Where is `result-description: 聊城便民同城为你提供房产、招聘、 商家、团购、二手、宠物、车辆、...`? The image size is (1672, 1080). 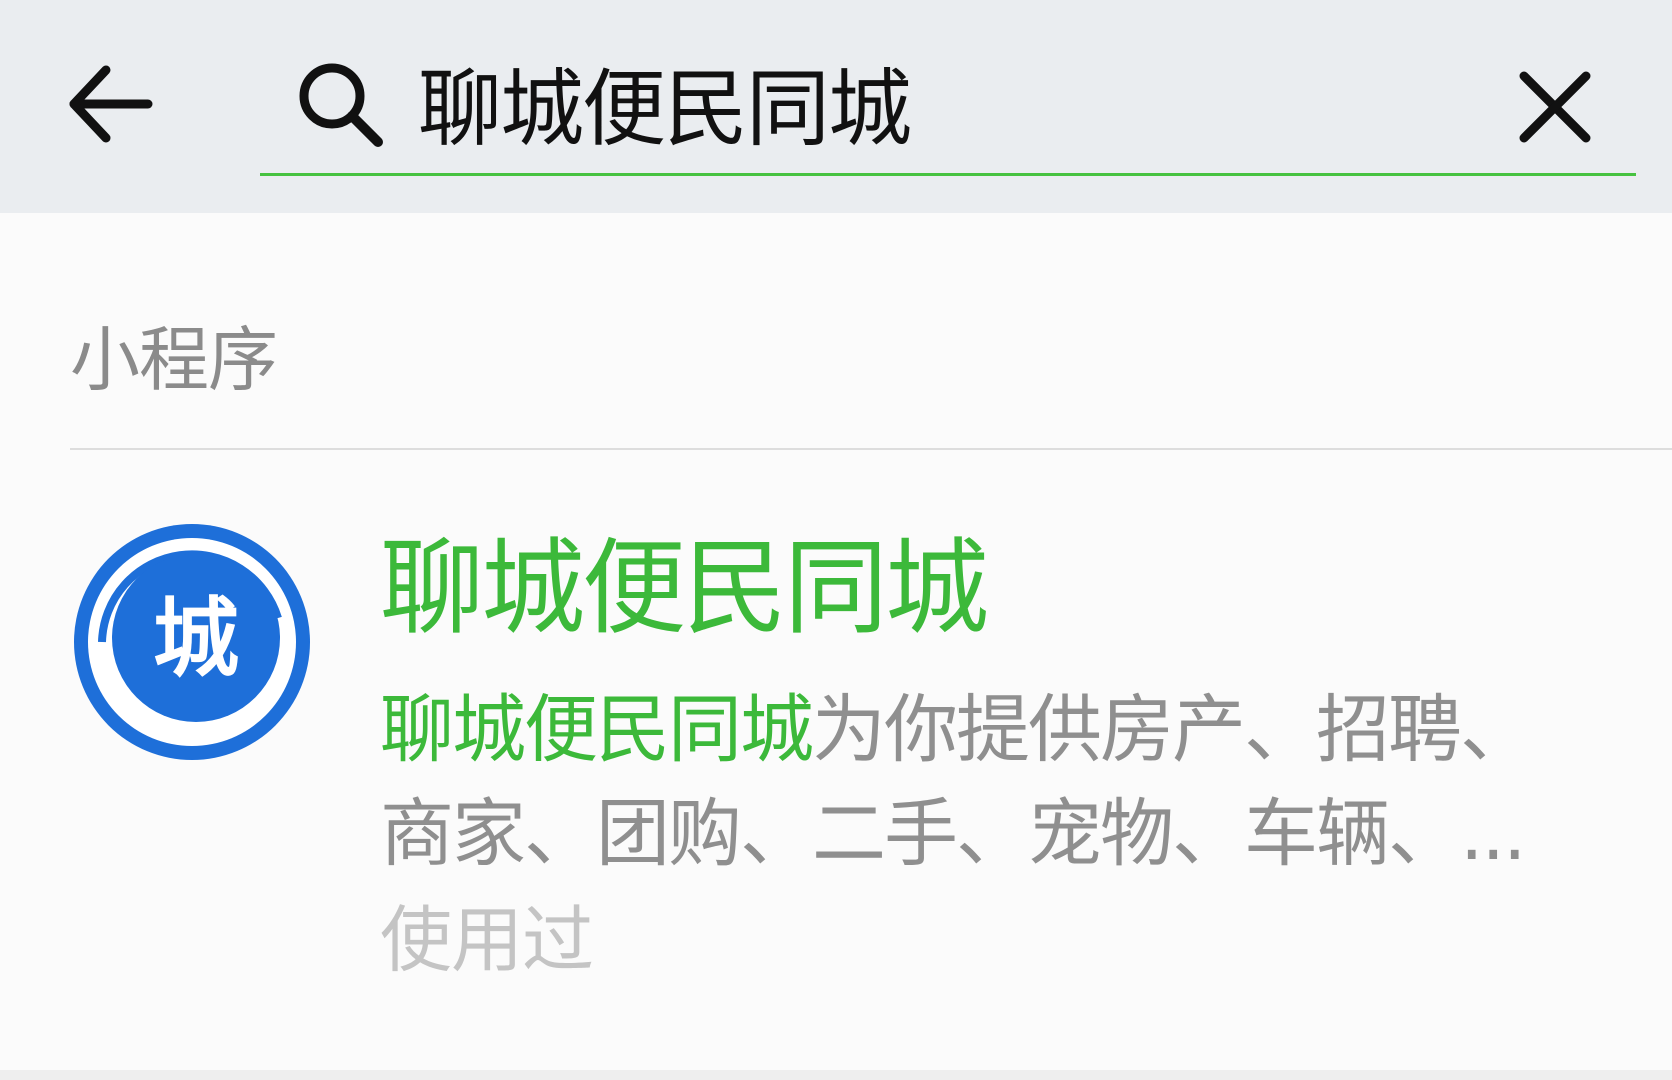 result-description: 聊城便民同城为你提供房产、招聘、 商家、团购、二手、宠物、车辆、... is located at coordinates (970, 782).